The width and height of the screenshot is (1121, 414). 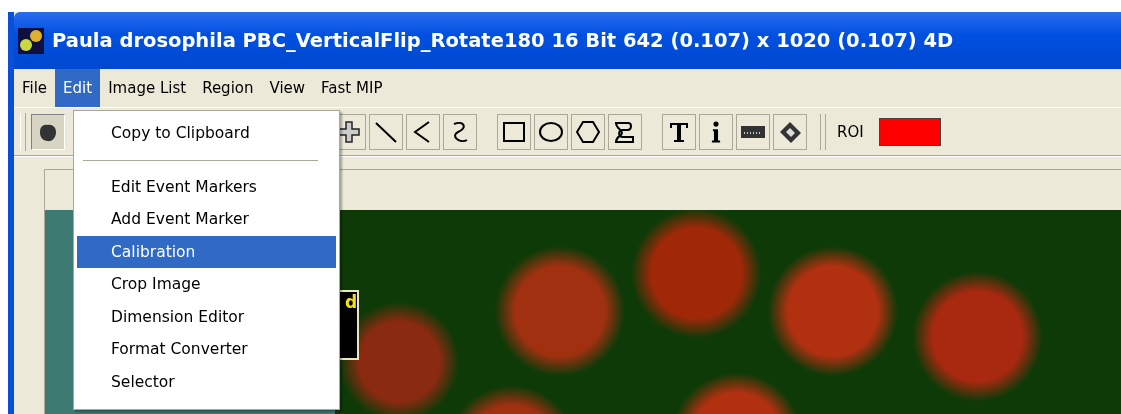 What do you see at coordinates (206, 186) in the screenshot?
I see `menu-item: Edit Event Markers` at bounding box center [206, 186].